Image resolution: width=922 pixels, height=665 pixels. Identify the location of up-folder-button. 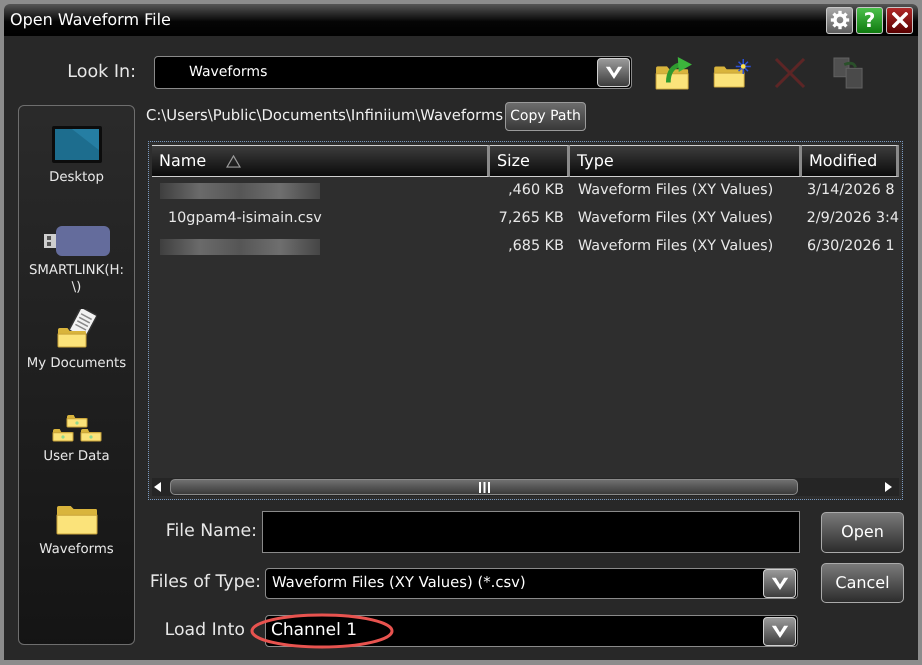
(674, 72).